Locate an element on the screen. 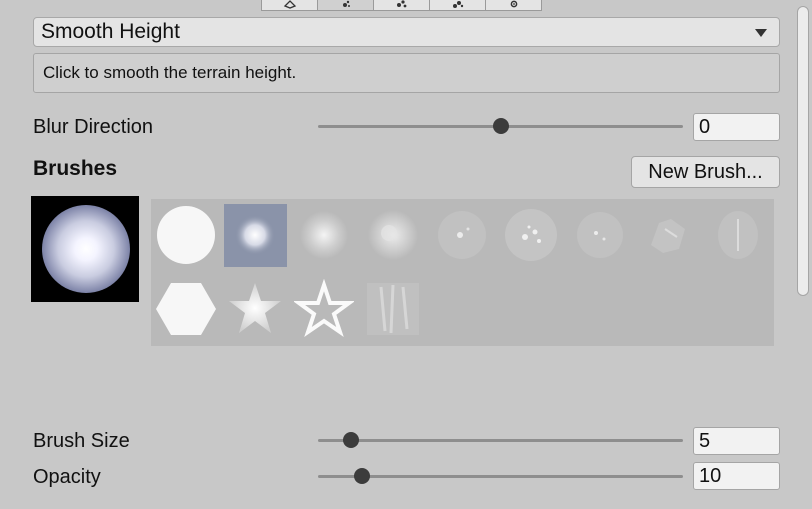 Image resolution: width=812 pixels, height=509 pixels. brush-item-hexagon is located at coordinates (186, 309).